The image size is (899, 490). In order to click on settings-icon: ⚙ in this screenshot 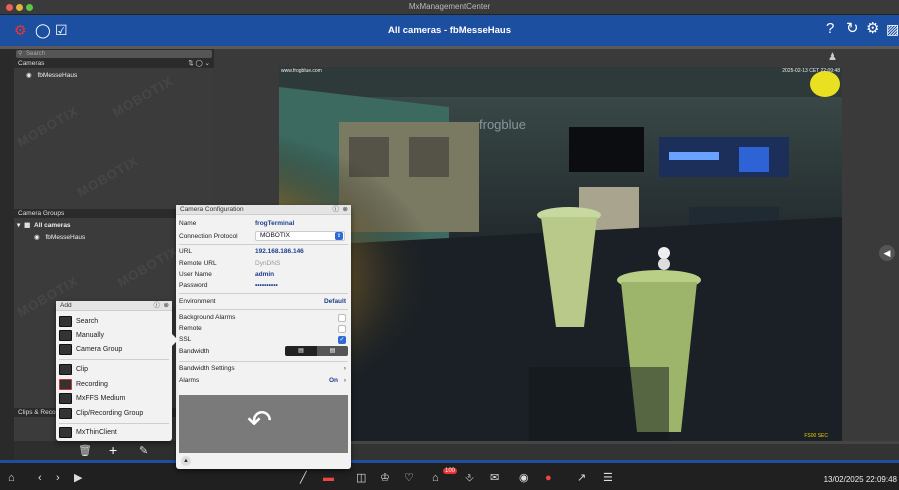, I will do `click(872, 28)`.